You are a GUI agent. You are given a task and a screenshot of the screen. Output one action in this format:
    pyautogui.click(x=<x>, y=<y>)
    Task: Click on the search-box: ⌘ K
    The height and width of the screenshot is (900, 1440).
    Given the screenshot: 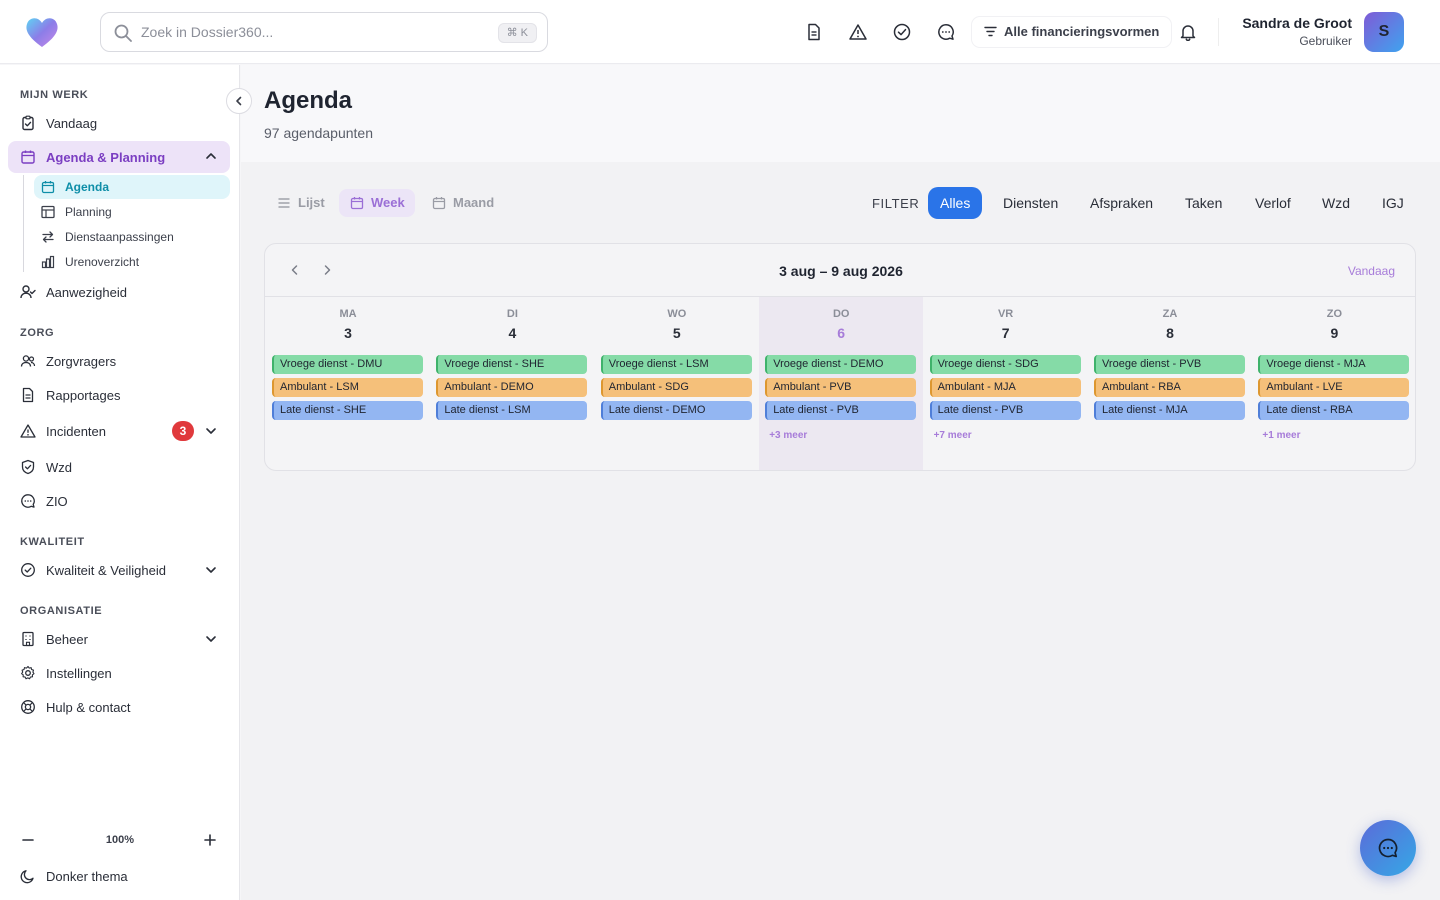 What is the action you would take?
    pyautogui.click(x=324, y=32)
    